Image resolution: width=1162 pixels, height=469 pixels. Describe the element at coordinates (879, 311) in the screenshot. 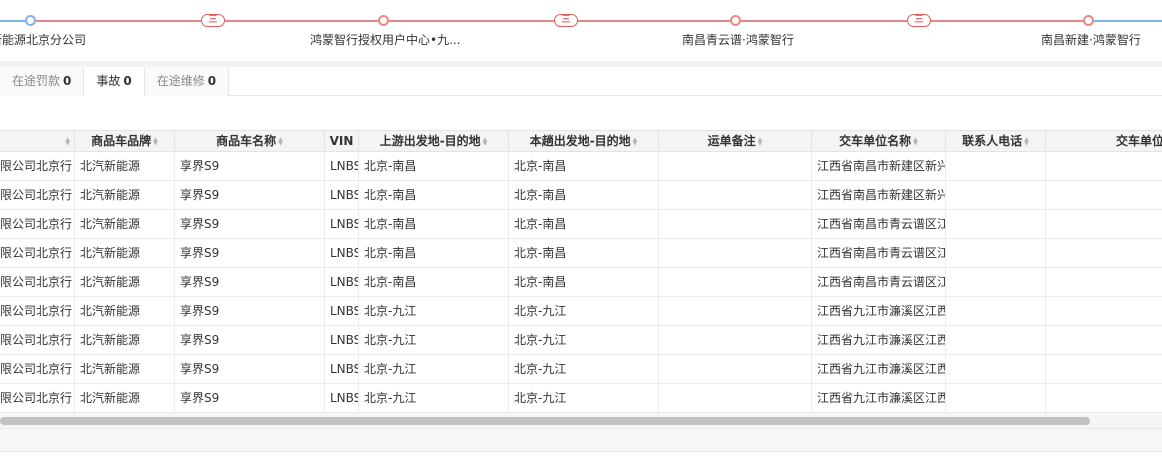

I see `table-cell: 江西省九江市濂溪区江西` at that location.